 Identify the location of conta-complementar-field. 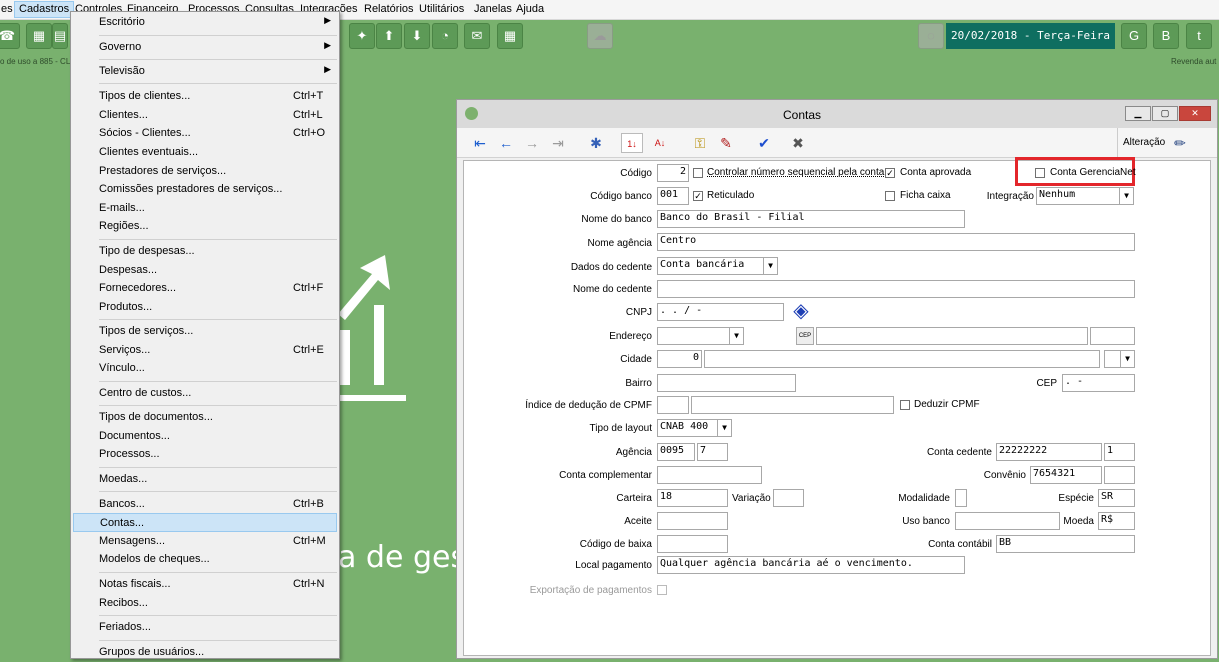
(709, 475).